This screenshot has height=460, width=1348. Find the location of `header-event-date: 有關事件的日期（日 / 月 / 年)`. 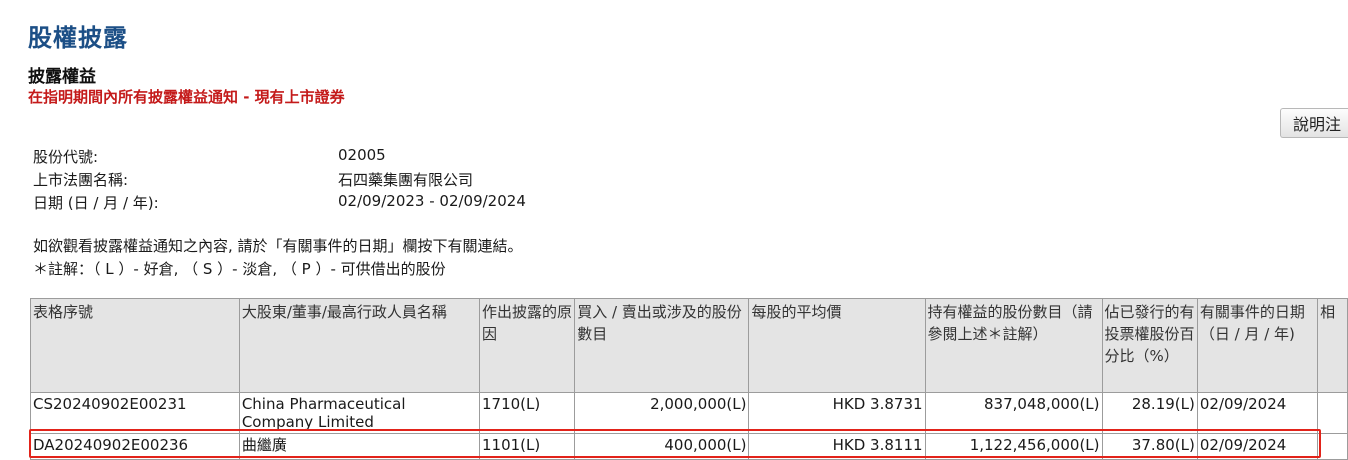

header-event-date: 有關事件的日期（日 / 月 / 年) is located at coordinates (1257, 345).